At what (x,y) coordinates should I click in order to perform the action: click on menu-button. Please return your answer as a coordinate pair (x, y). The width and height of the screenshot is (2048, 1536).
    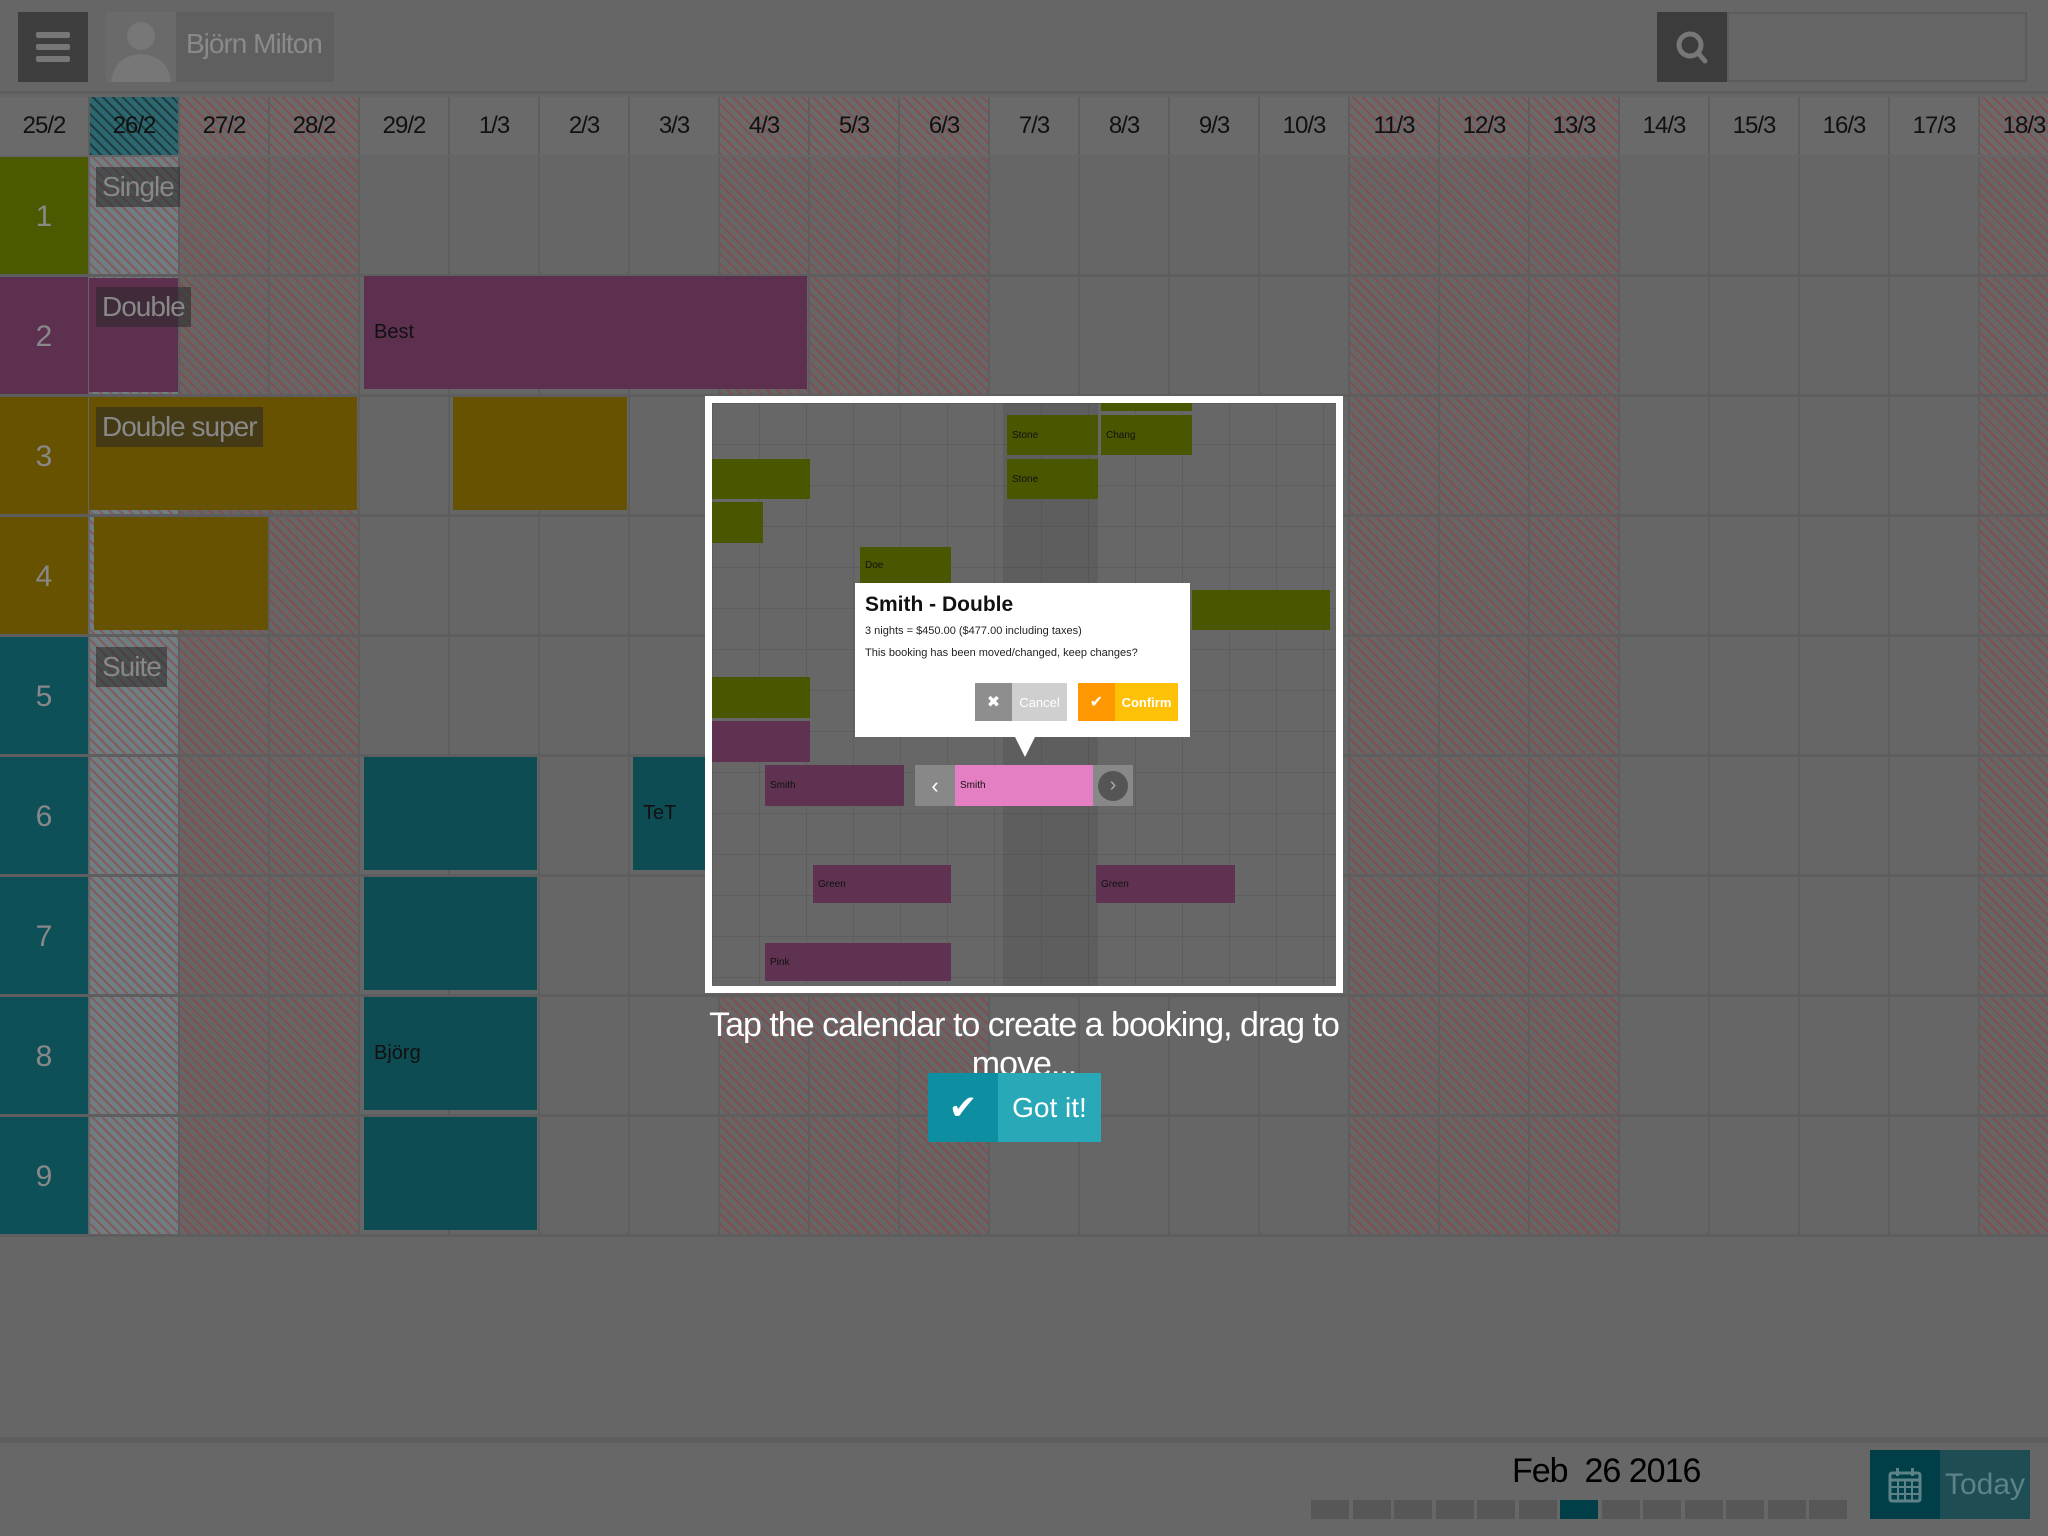
    Looking at the image, I should click on (53, 47).